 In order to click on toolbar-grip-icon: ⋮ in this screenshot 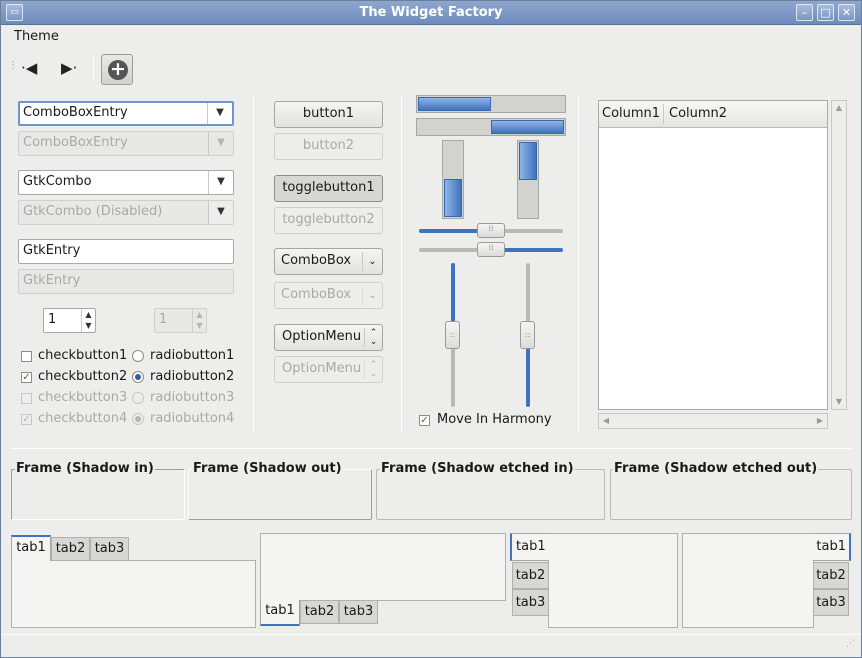, I will do `click(13, 65)`.